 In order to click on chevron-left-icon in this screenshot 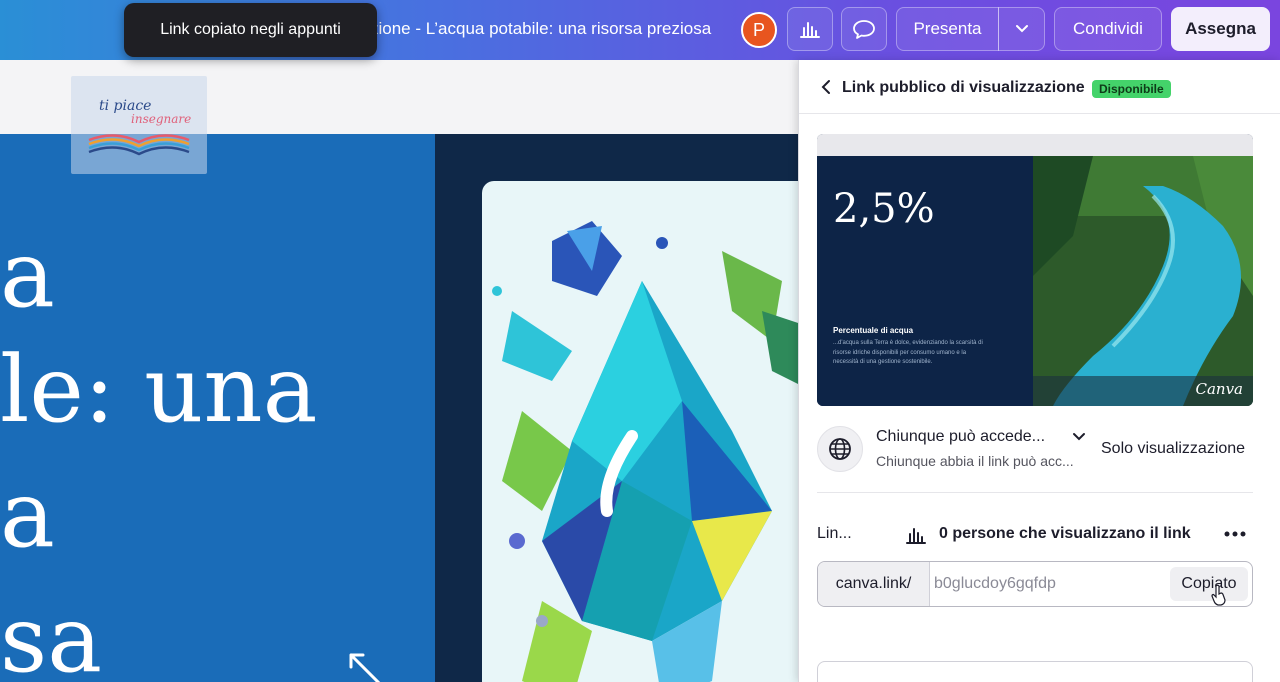, I will do `click(826, 87)`.